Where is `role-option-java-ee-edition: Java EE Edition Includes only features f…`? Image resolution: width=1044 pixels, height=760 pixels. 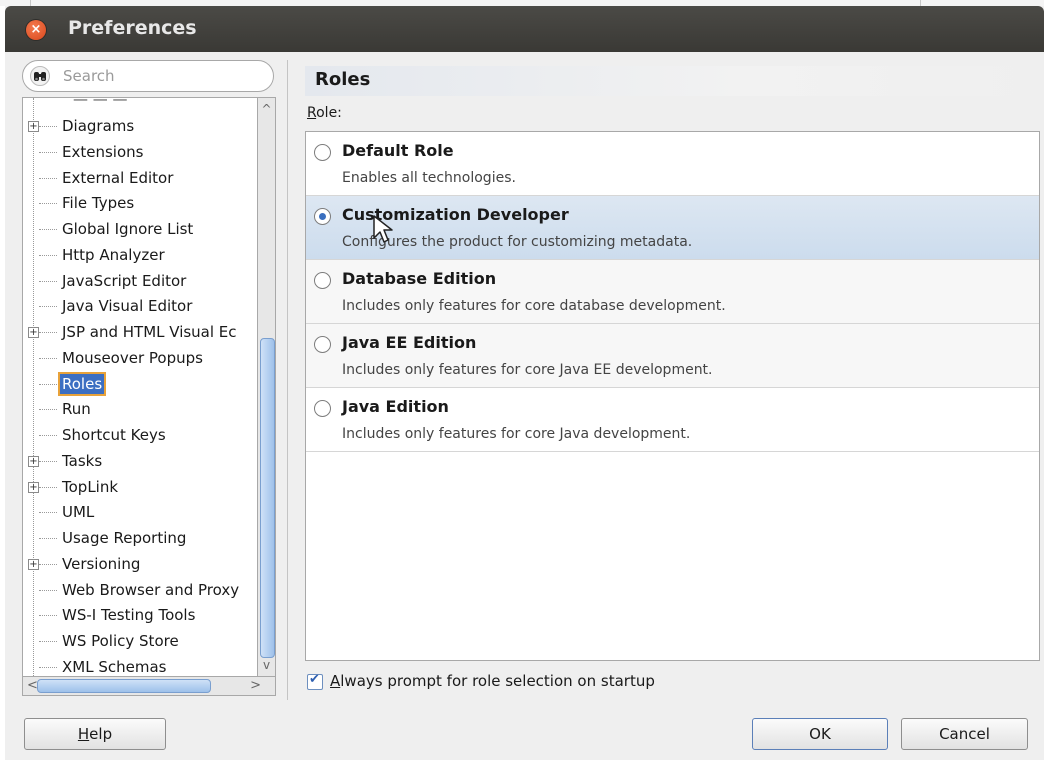
role-option-java-ee-edition: Java EE Edition Includes only features f… is located at coordinates (672, 356).